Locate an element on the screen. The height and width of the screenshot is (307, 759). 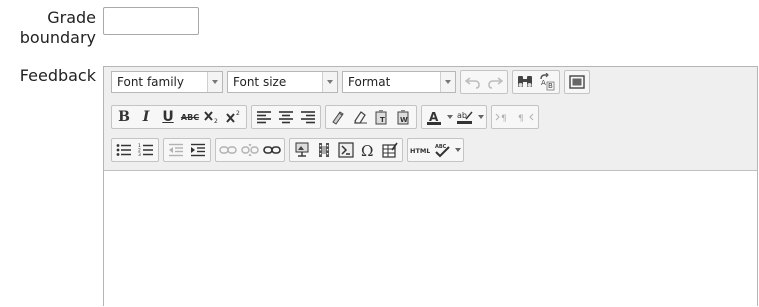
unlink-icon is located at coordinates (250, 150).